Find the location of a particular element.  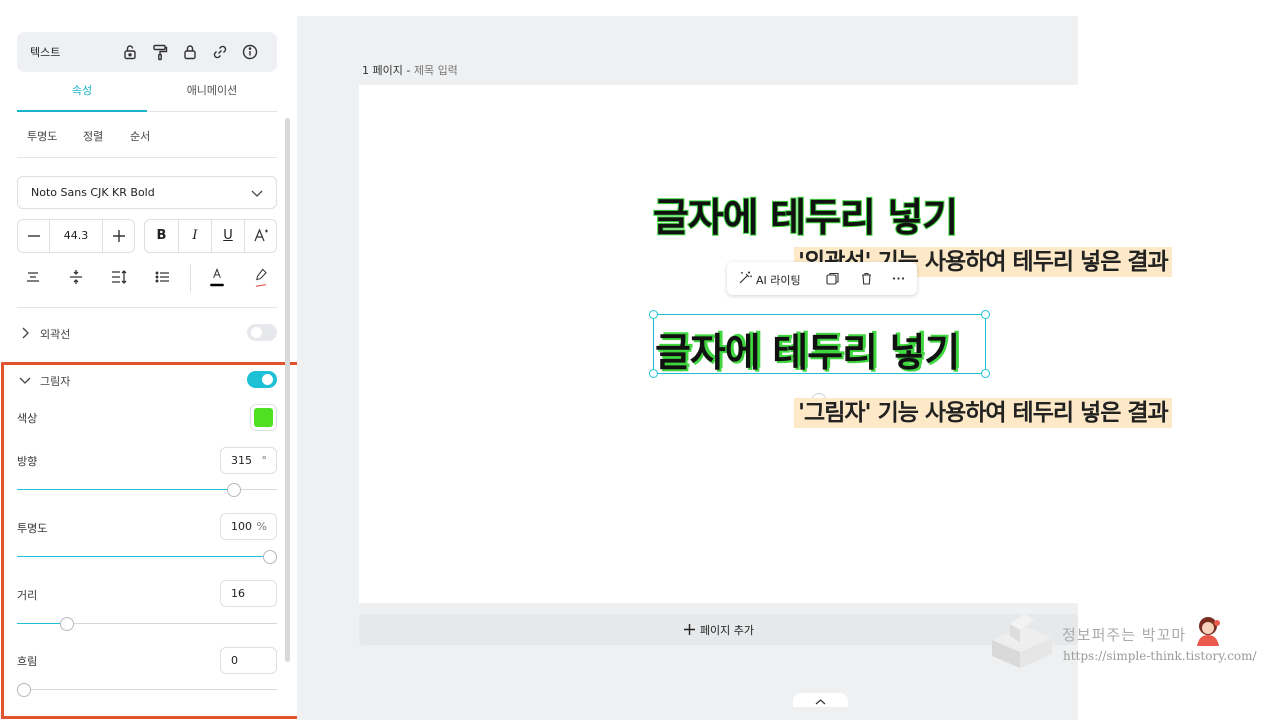

watermark-url: https://simple-think.tistory.com/ is located at coordinates (1160, 656).